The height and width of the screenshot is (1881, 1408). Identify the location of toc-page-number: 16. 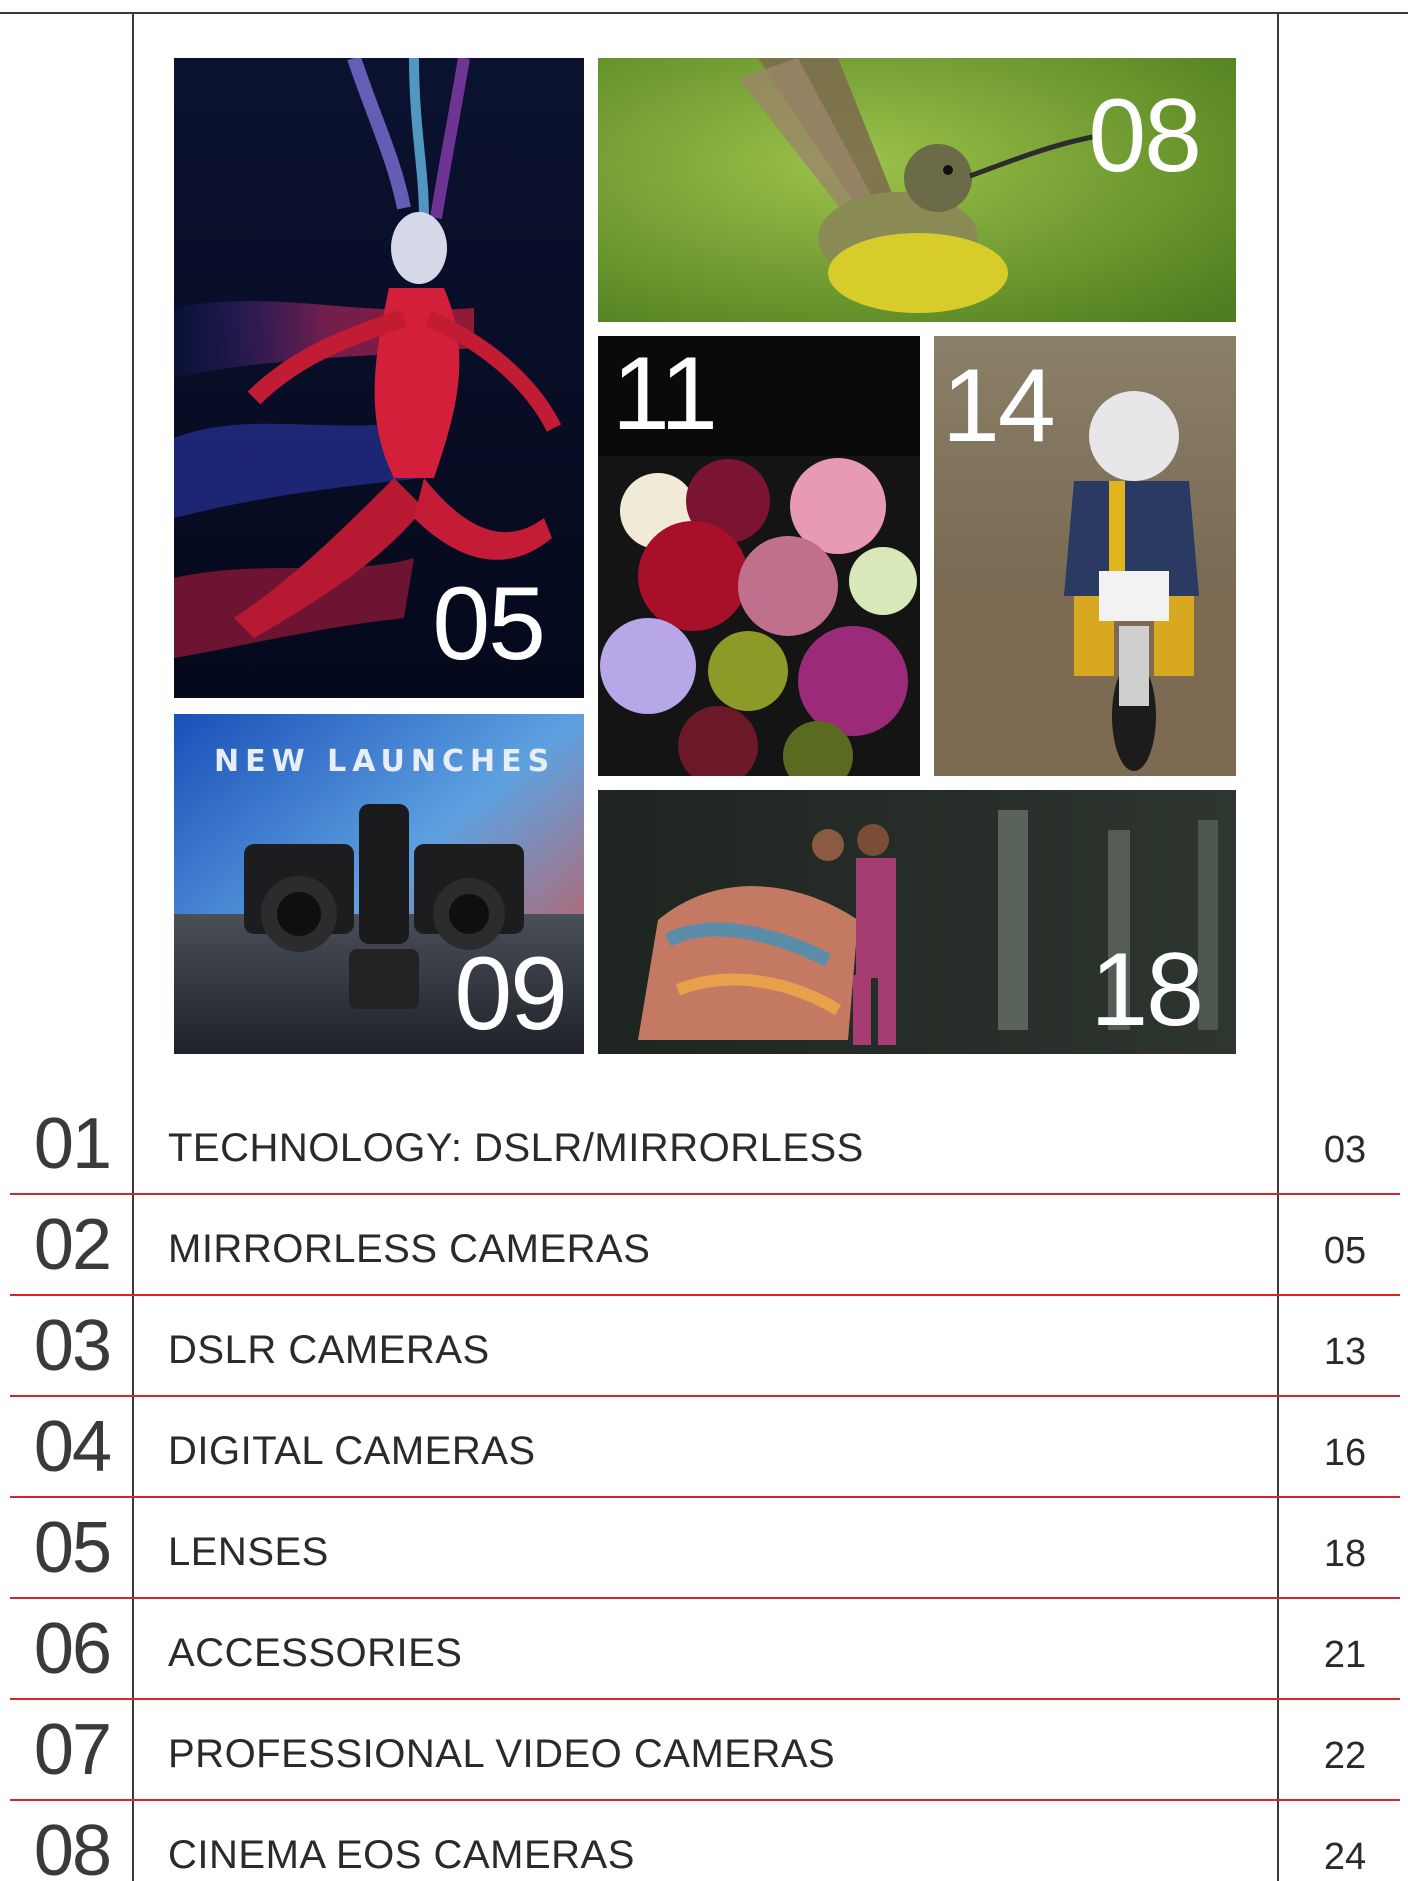
(1345, 1453).